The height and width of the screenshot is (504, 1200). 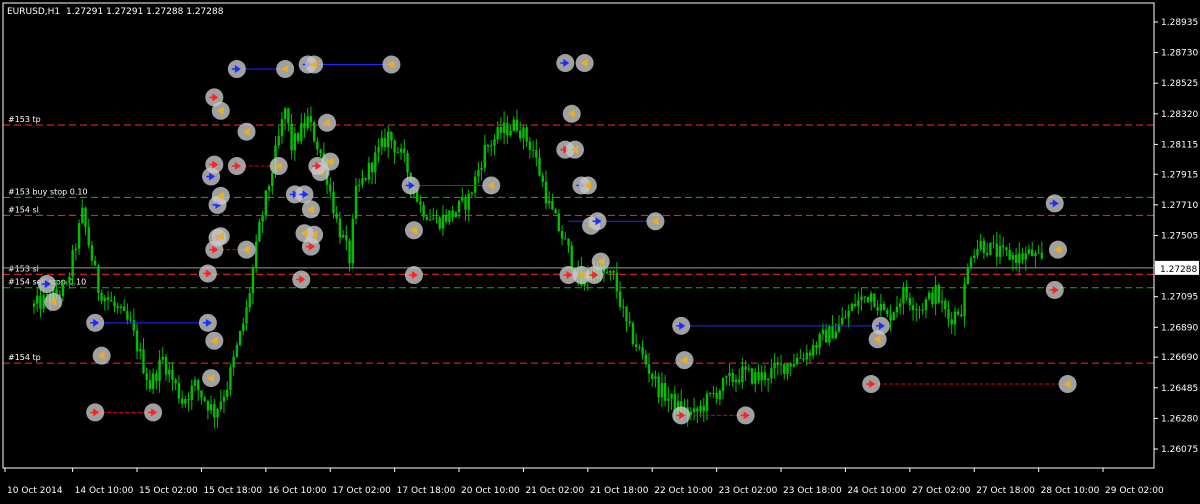 What do you see at coordinates (232, 491) in the screenshot?
I see `time-tick-label: 15 Oct 18:00` at bounding box center [232, 491].